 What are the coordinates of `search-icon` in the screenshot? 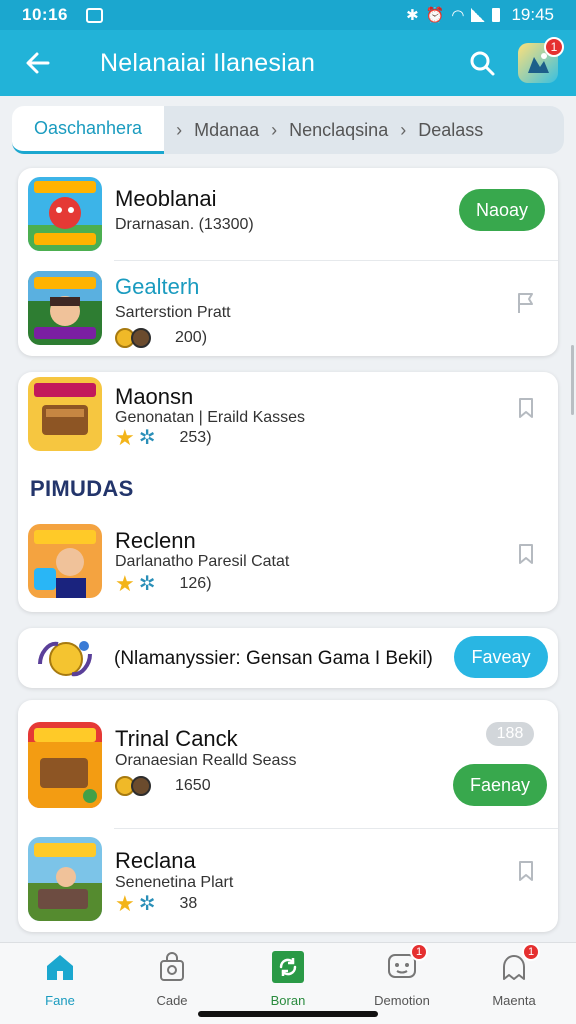 It's located at (482, 63).